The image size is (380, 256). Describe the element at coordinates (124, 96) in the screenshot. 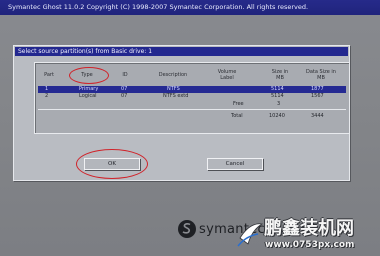

I see `row2-id: 07` at that location.